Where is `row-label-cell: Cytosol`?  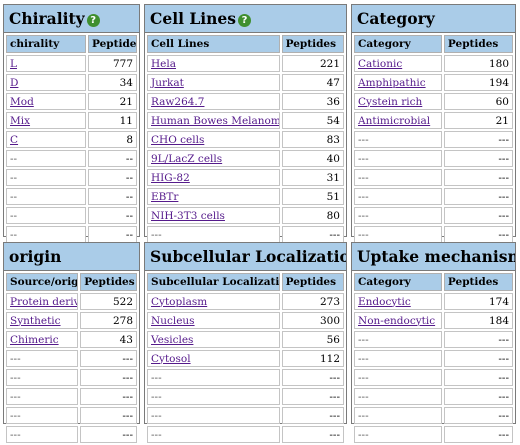 row-label-cell: Cytosol is located at coordinates (213, 358).